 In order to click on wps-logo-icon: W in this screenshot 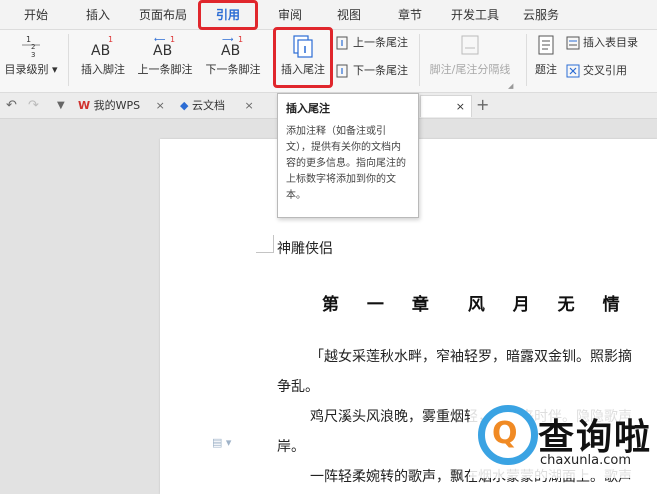, I will do `click(84, 105)`.